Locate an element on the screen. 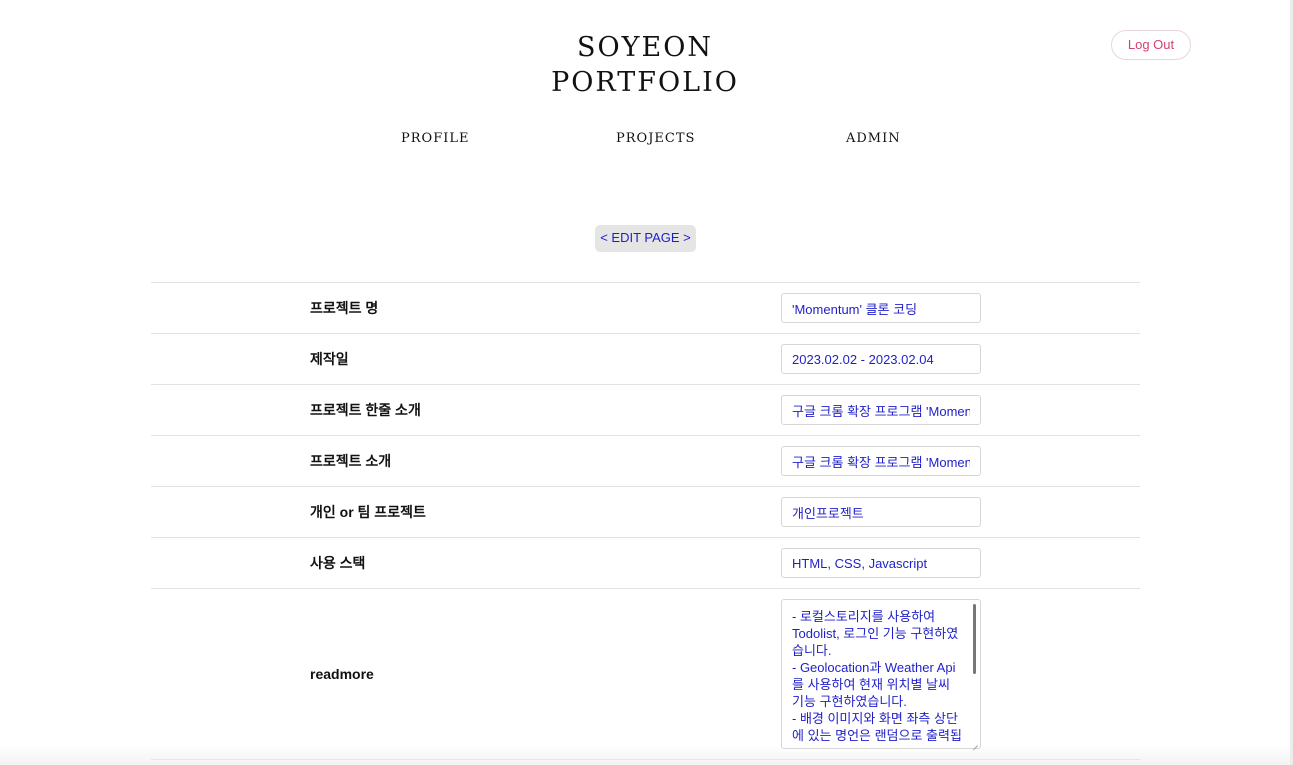 The height and width of the screenshot is (765, 1293). logo-line-1: SOYEON is located at coordinates (645, 47).